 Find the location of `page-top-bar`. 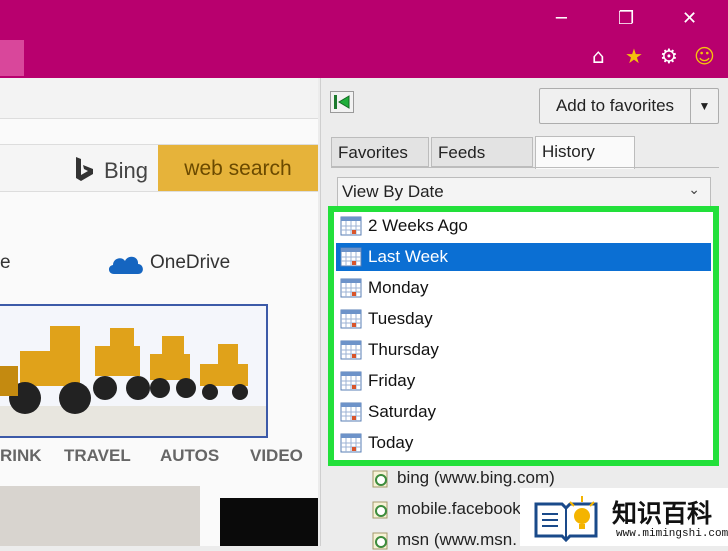

page-top-bar is located at coordinates (159, 98).